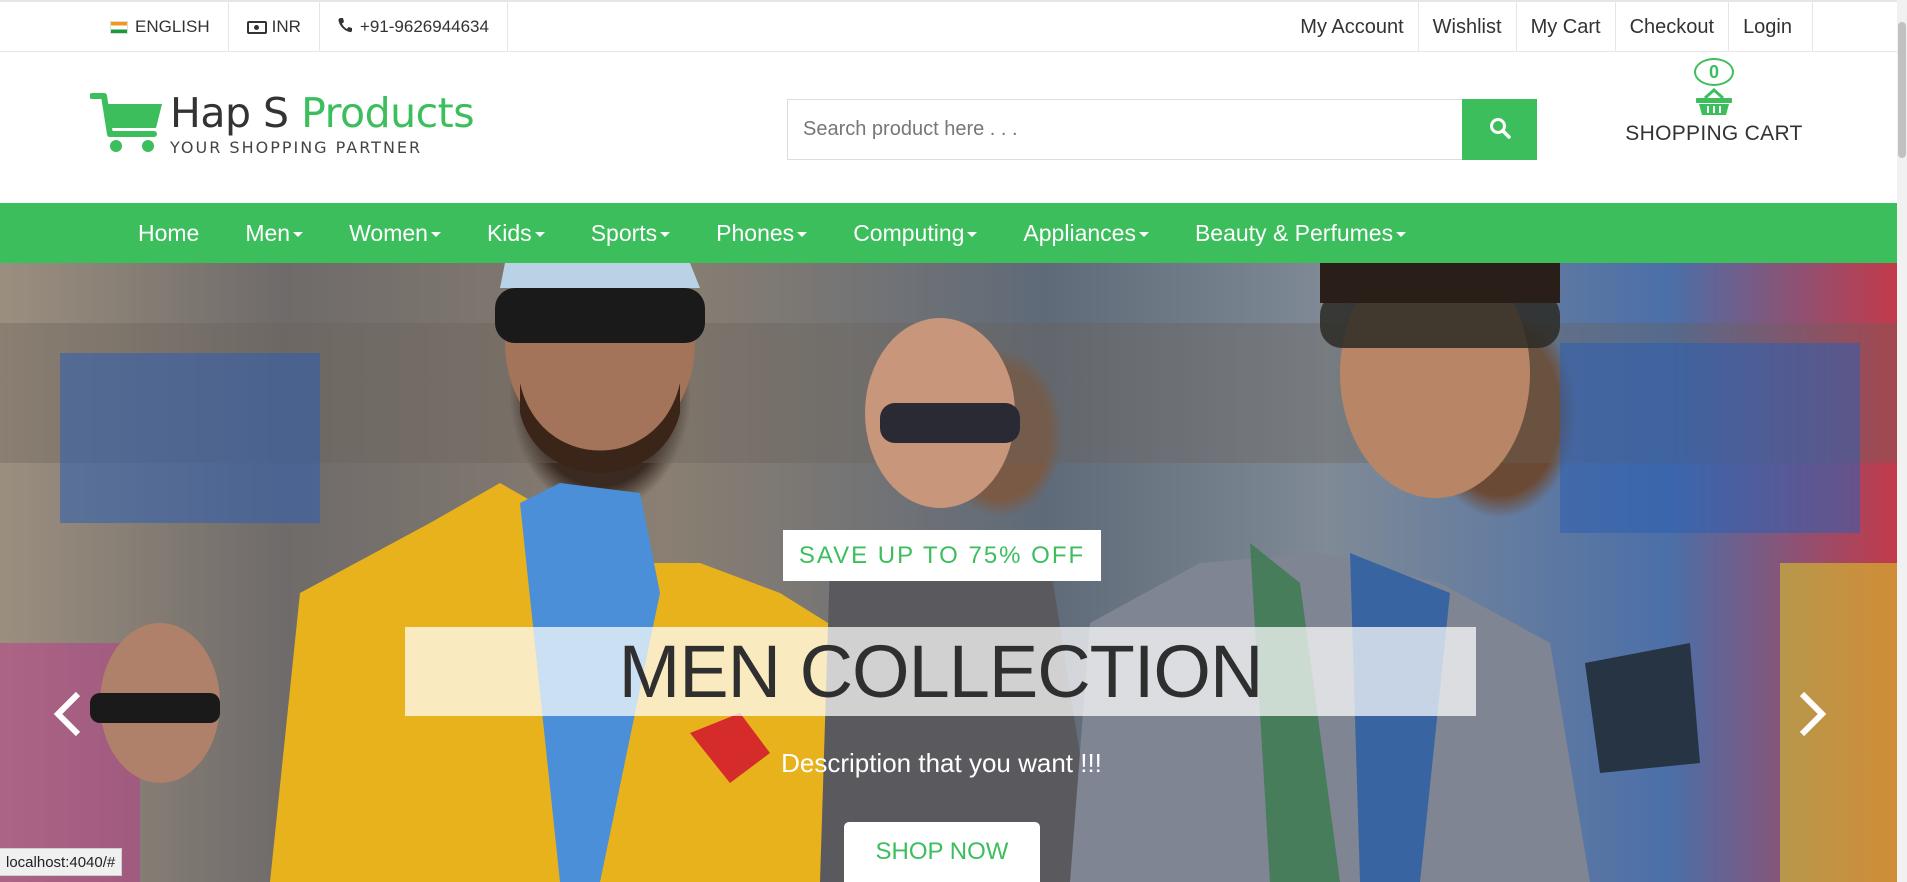  I want to click on wishlist-link: Wishlist, so click(1468, 27).